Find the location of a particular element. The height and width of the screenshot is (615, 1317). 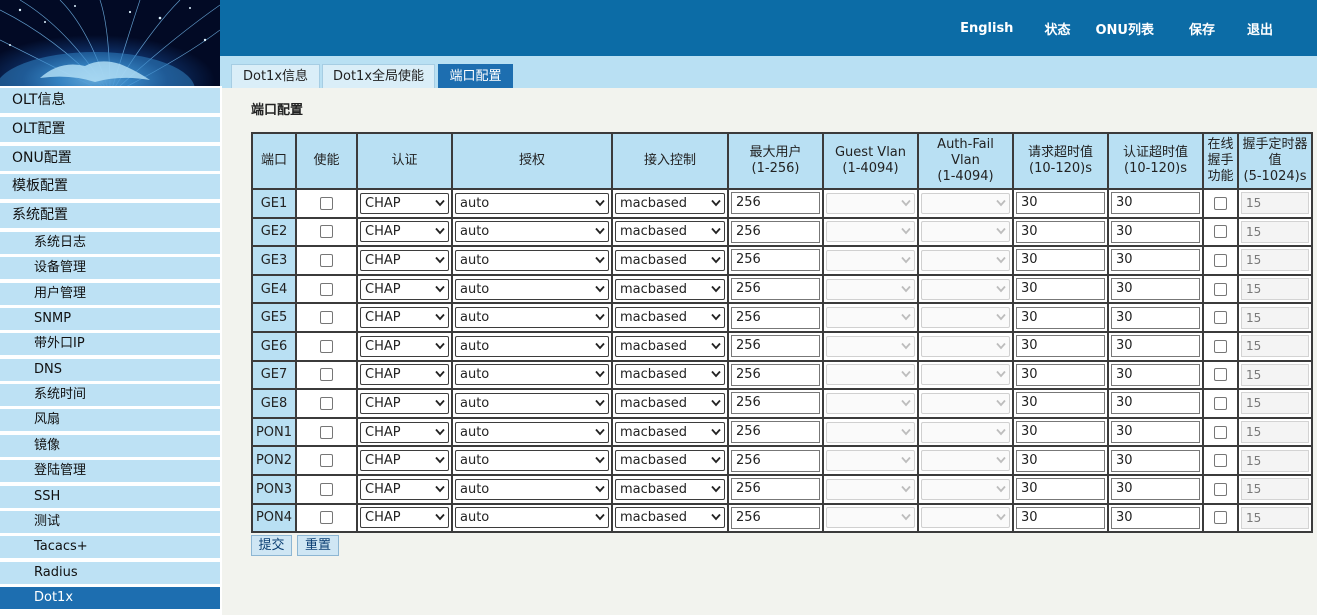

sidebar-item-item-16-16: 测试 is located at coordinates (110, 521).